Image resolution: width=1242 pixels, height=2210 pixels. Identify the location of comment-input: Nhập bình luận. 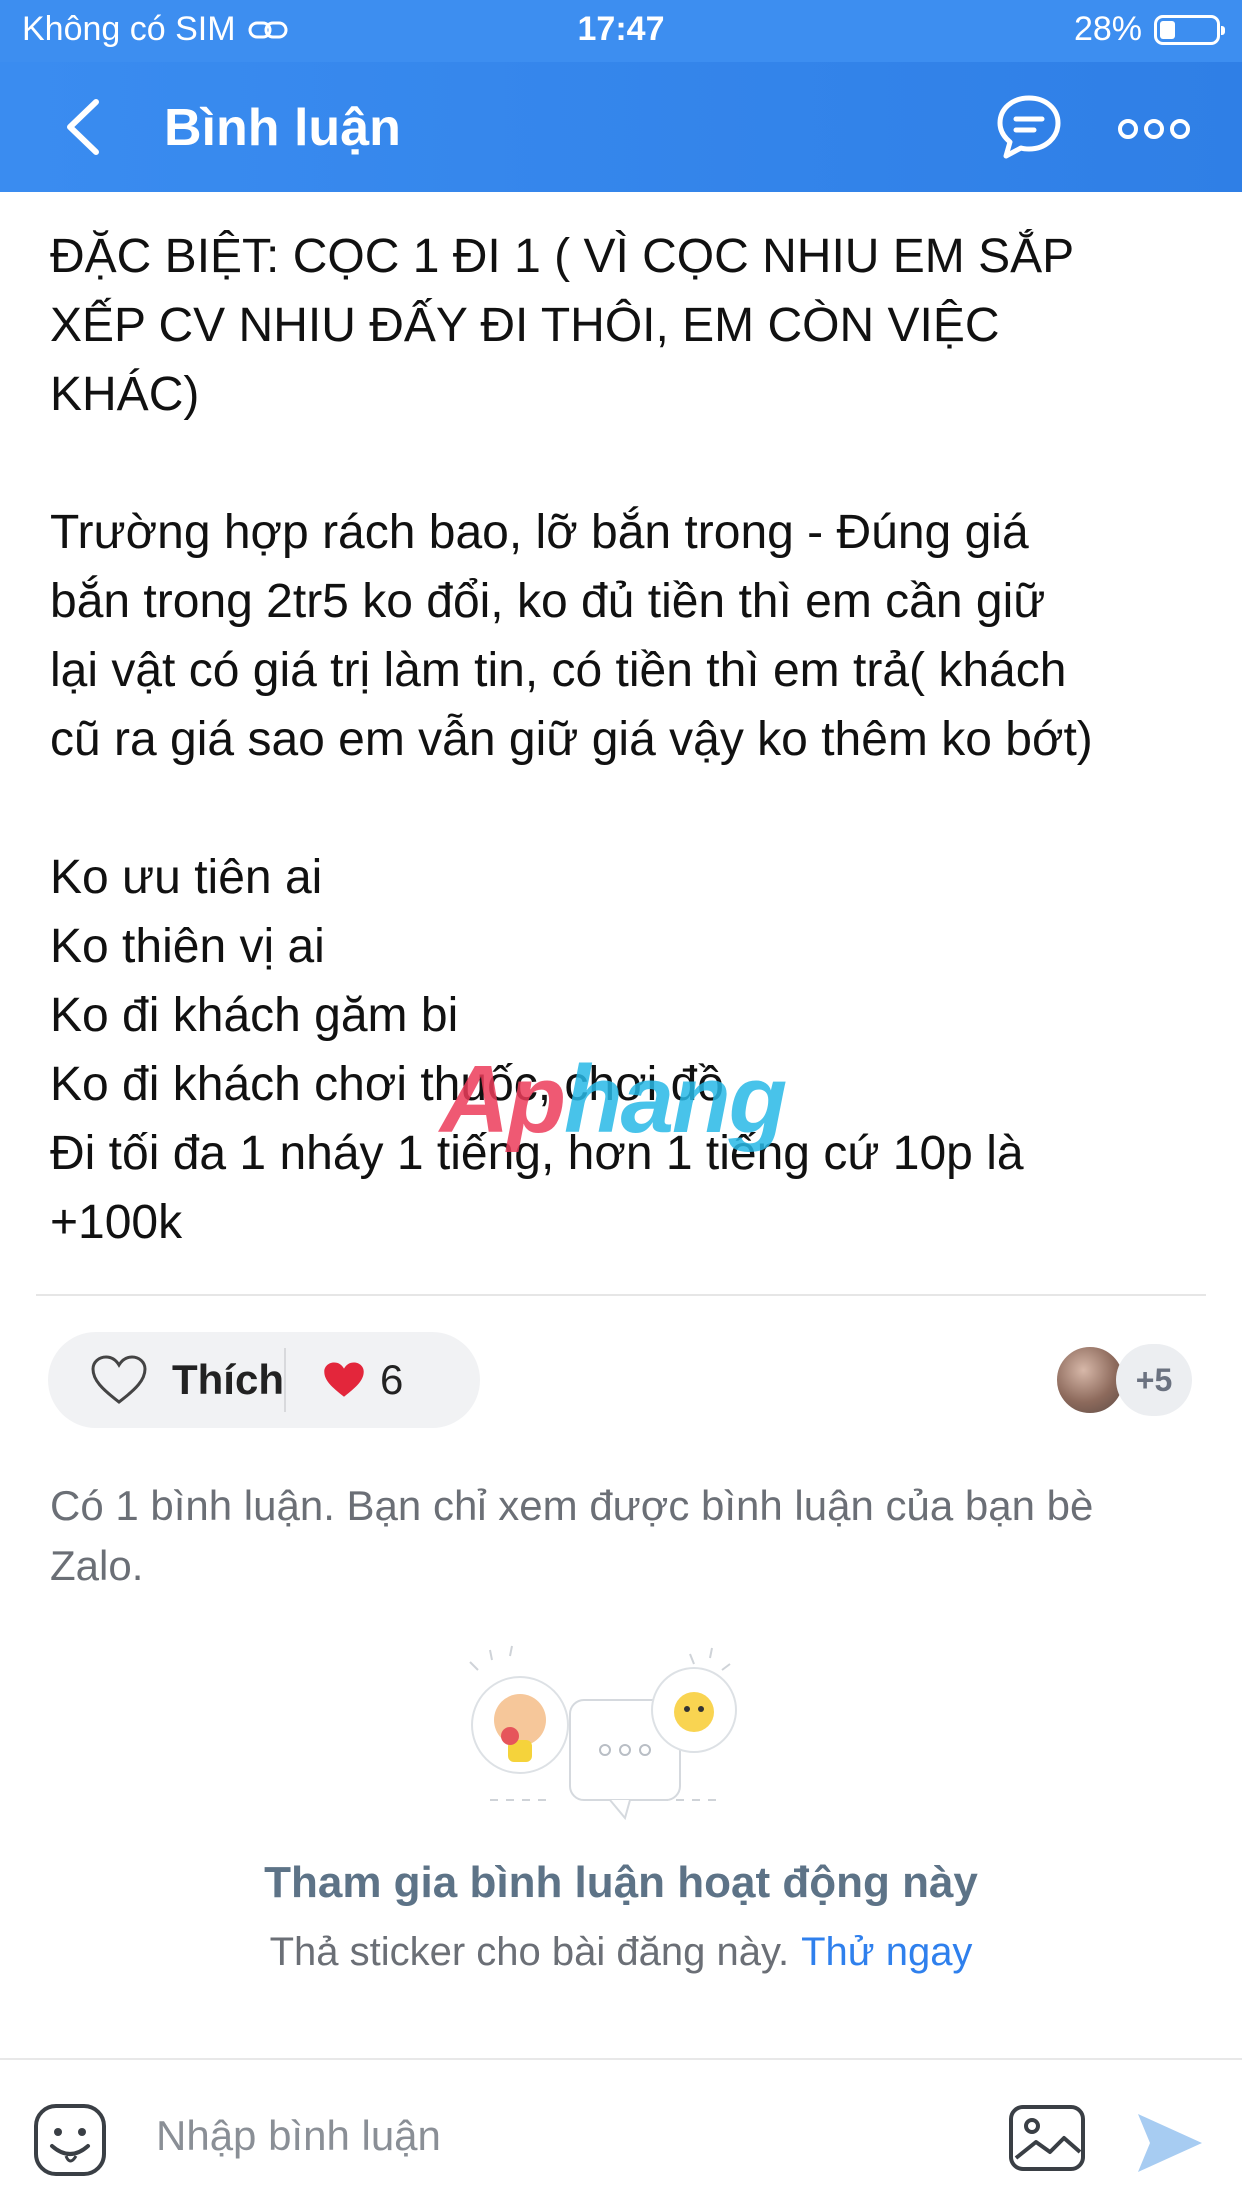
(298, 2136).